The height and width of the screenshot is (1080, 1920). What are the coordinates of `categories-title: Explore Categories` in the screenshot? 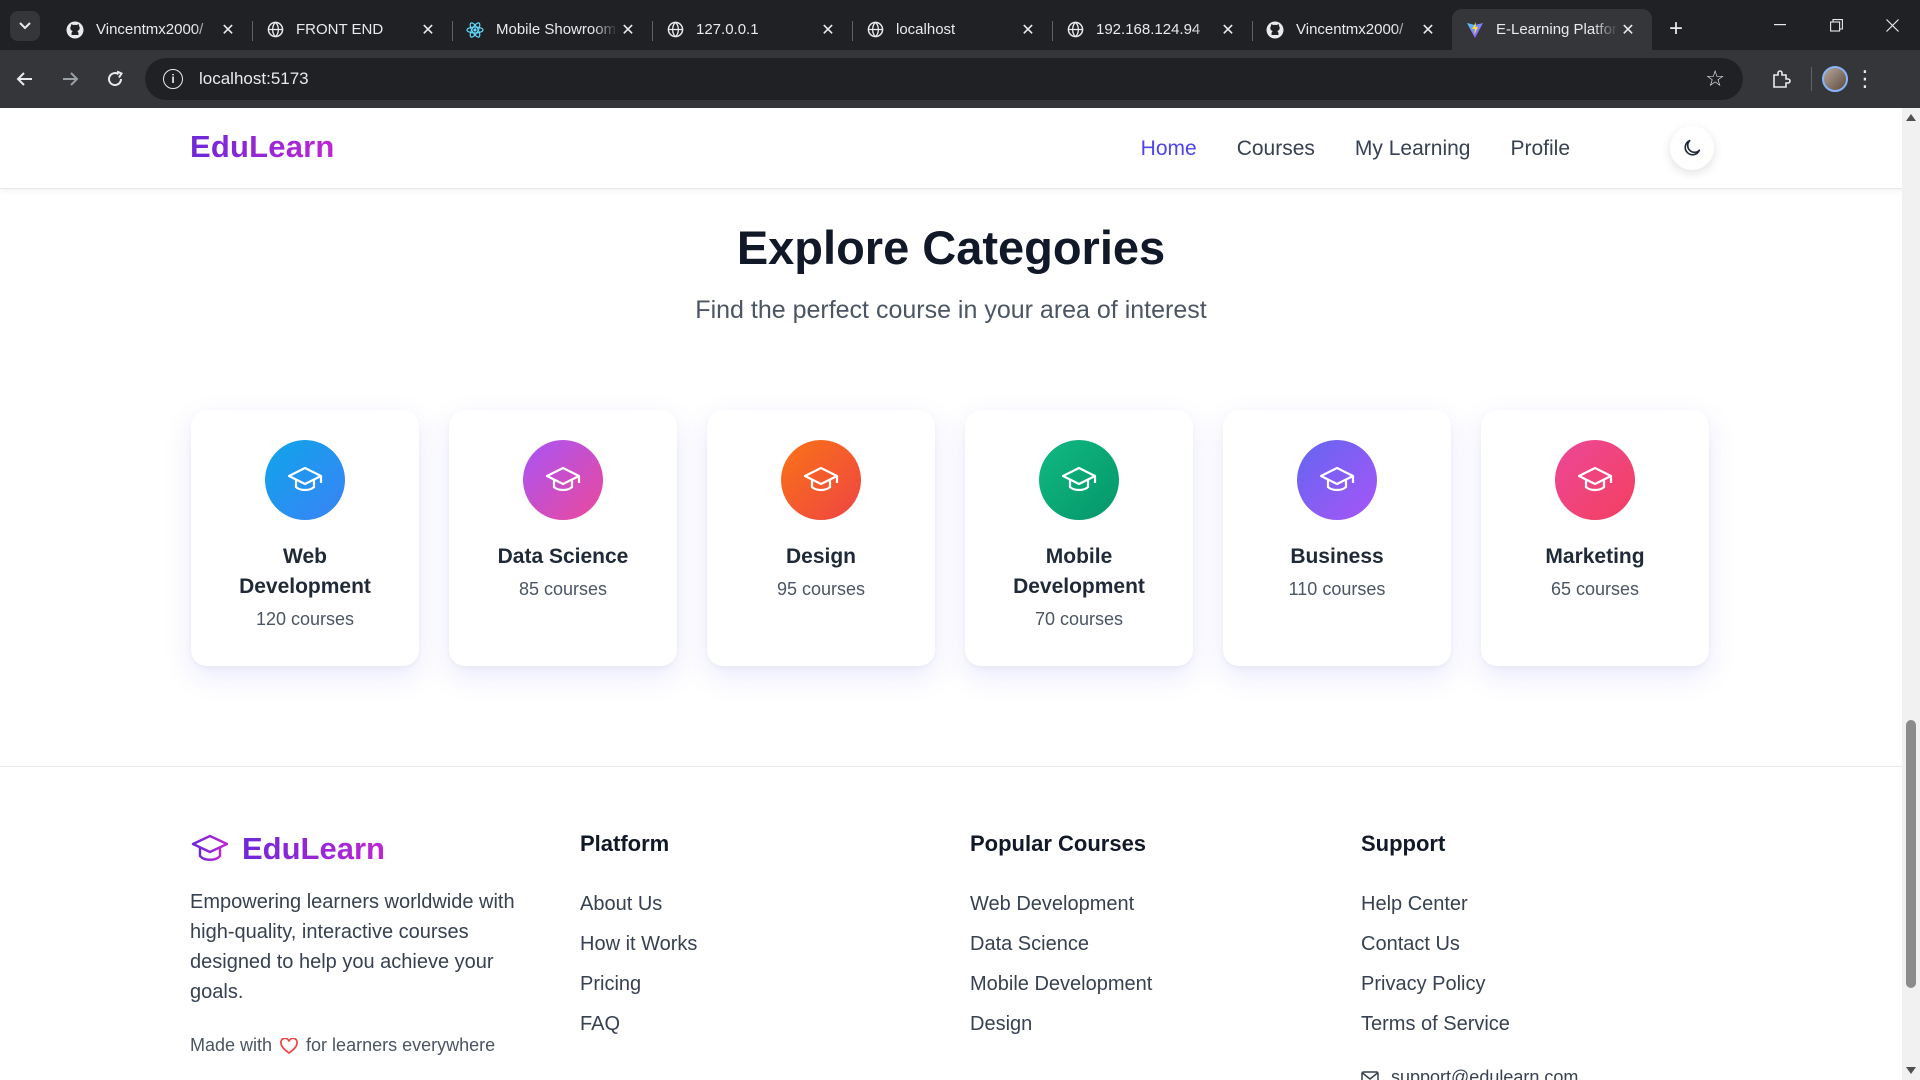 It's located at (951, 247).